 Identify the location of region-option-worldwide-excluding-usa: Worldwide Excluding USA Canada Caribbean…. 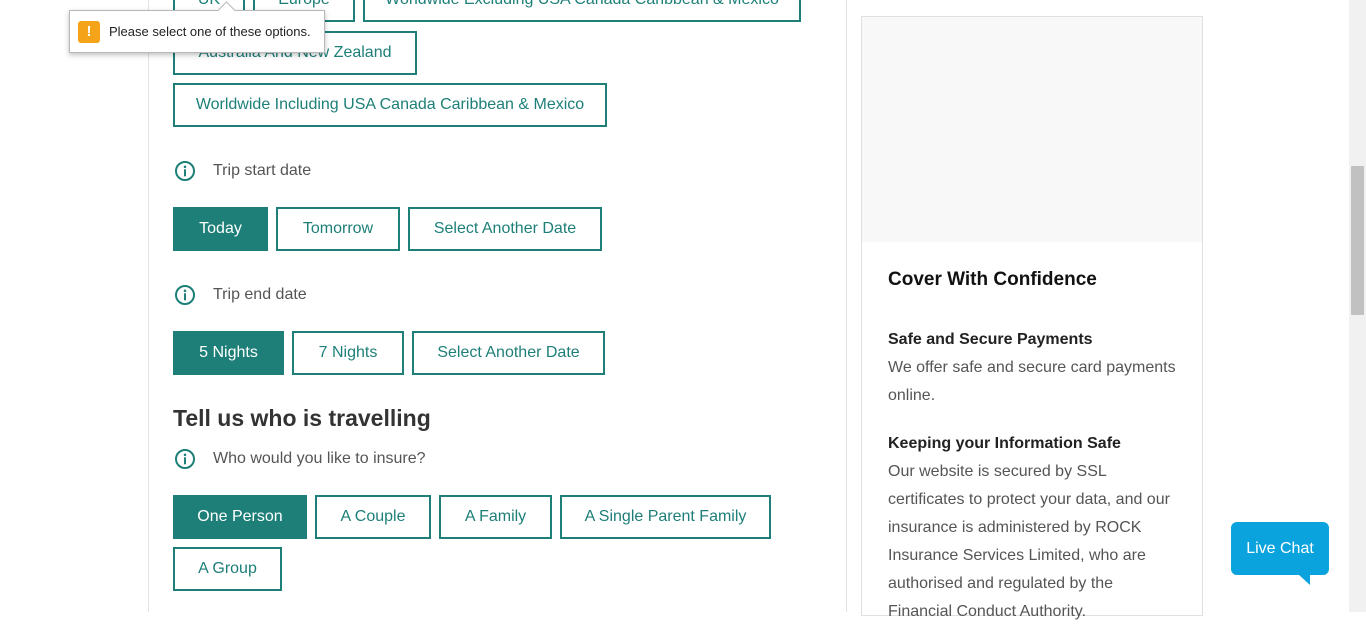
(582, 11).